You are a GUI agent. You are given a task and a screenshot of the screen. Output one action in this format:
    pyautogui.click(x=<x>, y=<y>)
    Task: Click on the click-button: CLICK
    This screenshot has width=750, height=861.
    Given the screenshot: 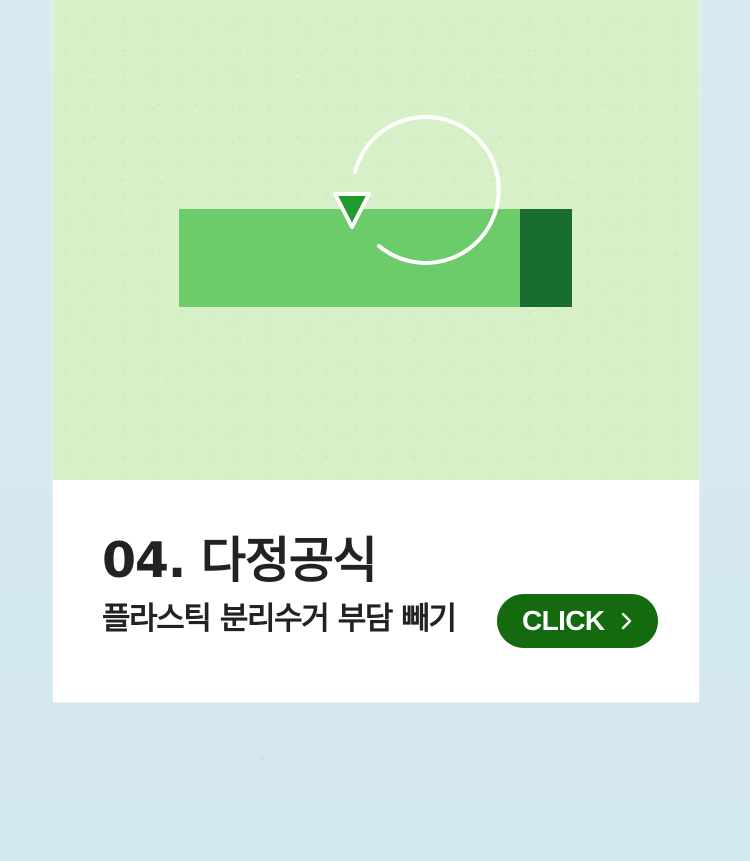 What is the action you would take?
    pyautogui.click(x=577, y=621)
    